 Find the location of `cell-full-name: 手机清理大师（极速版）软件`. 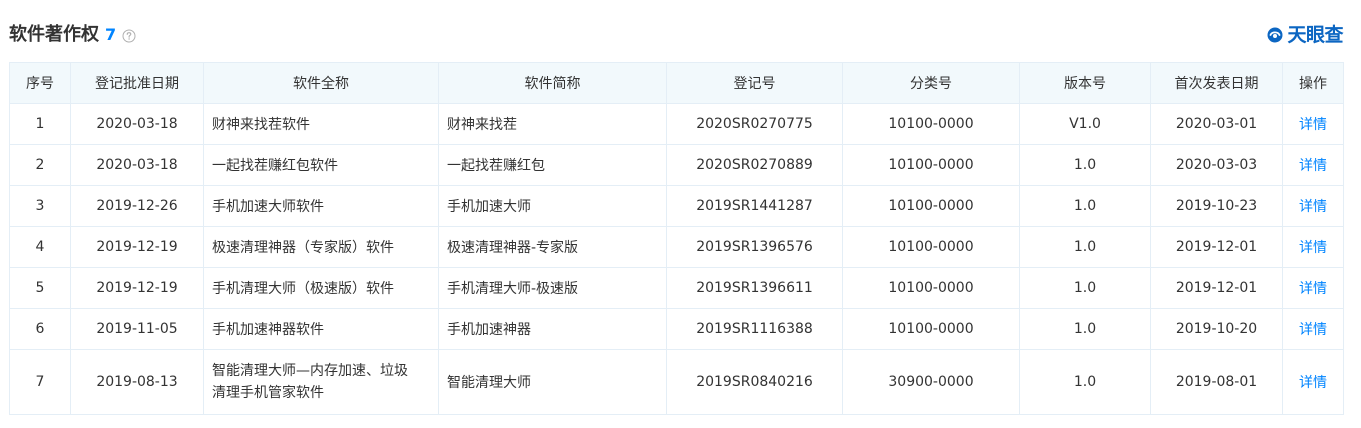

cell-full-name: 手机清理大师（极速版）软件 is located at coordinates (321, 288).